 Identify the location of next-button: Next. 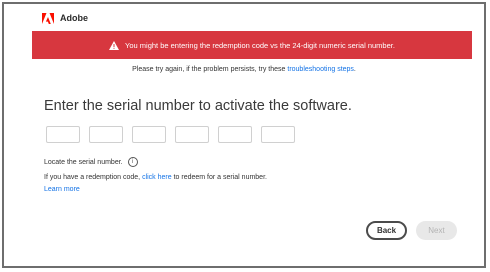
(436, 230).